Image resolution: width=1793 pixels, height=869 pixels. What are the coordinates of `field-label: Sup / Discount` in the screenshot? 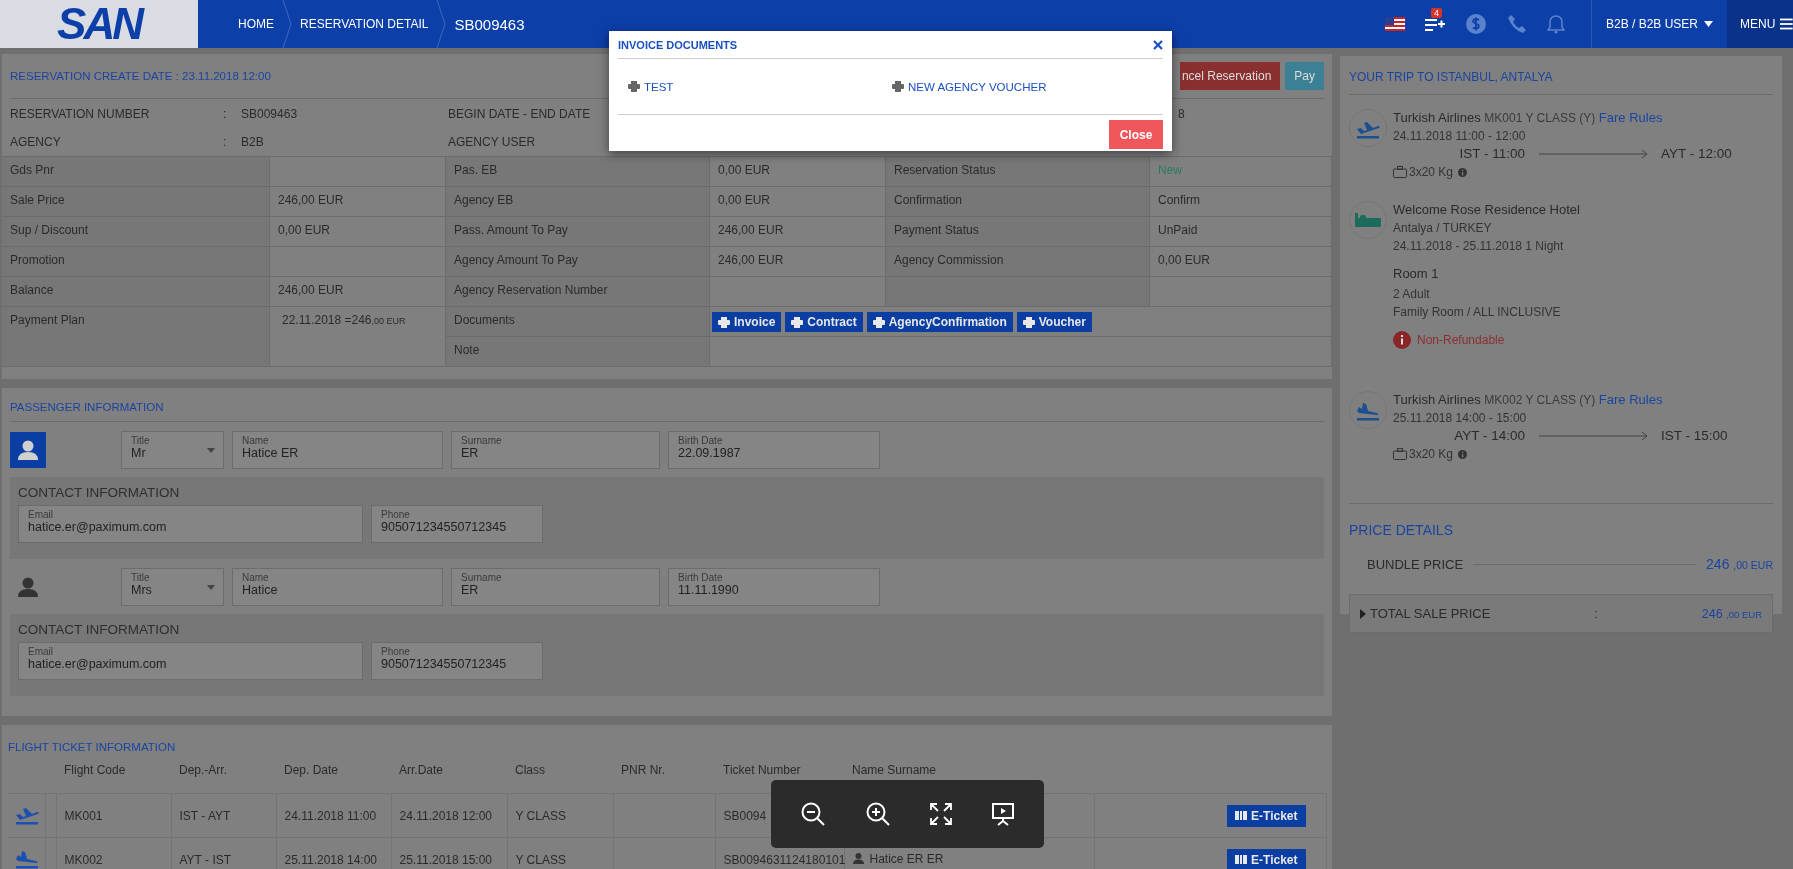 It's located at (136, 232).